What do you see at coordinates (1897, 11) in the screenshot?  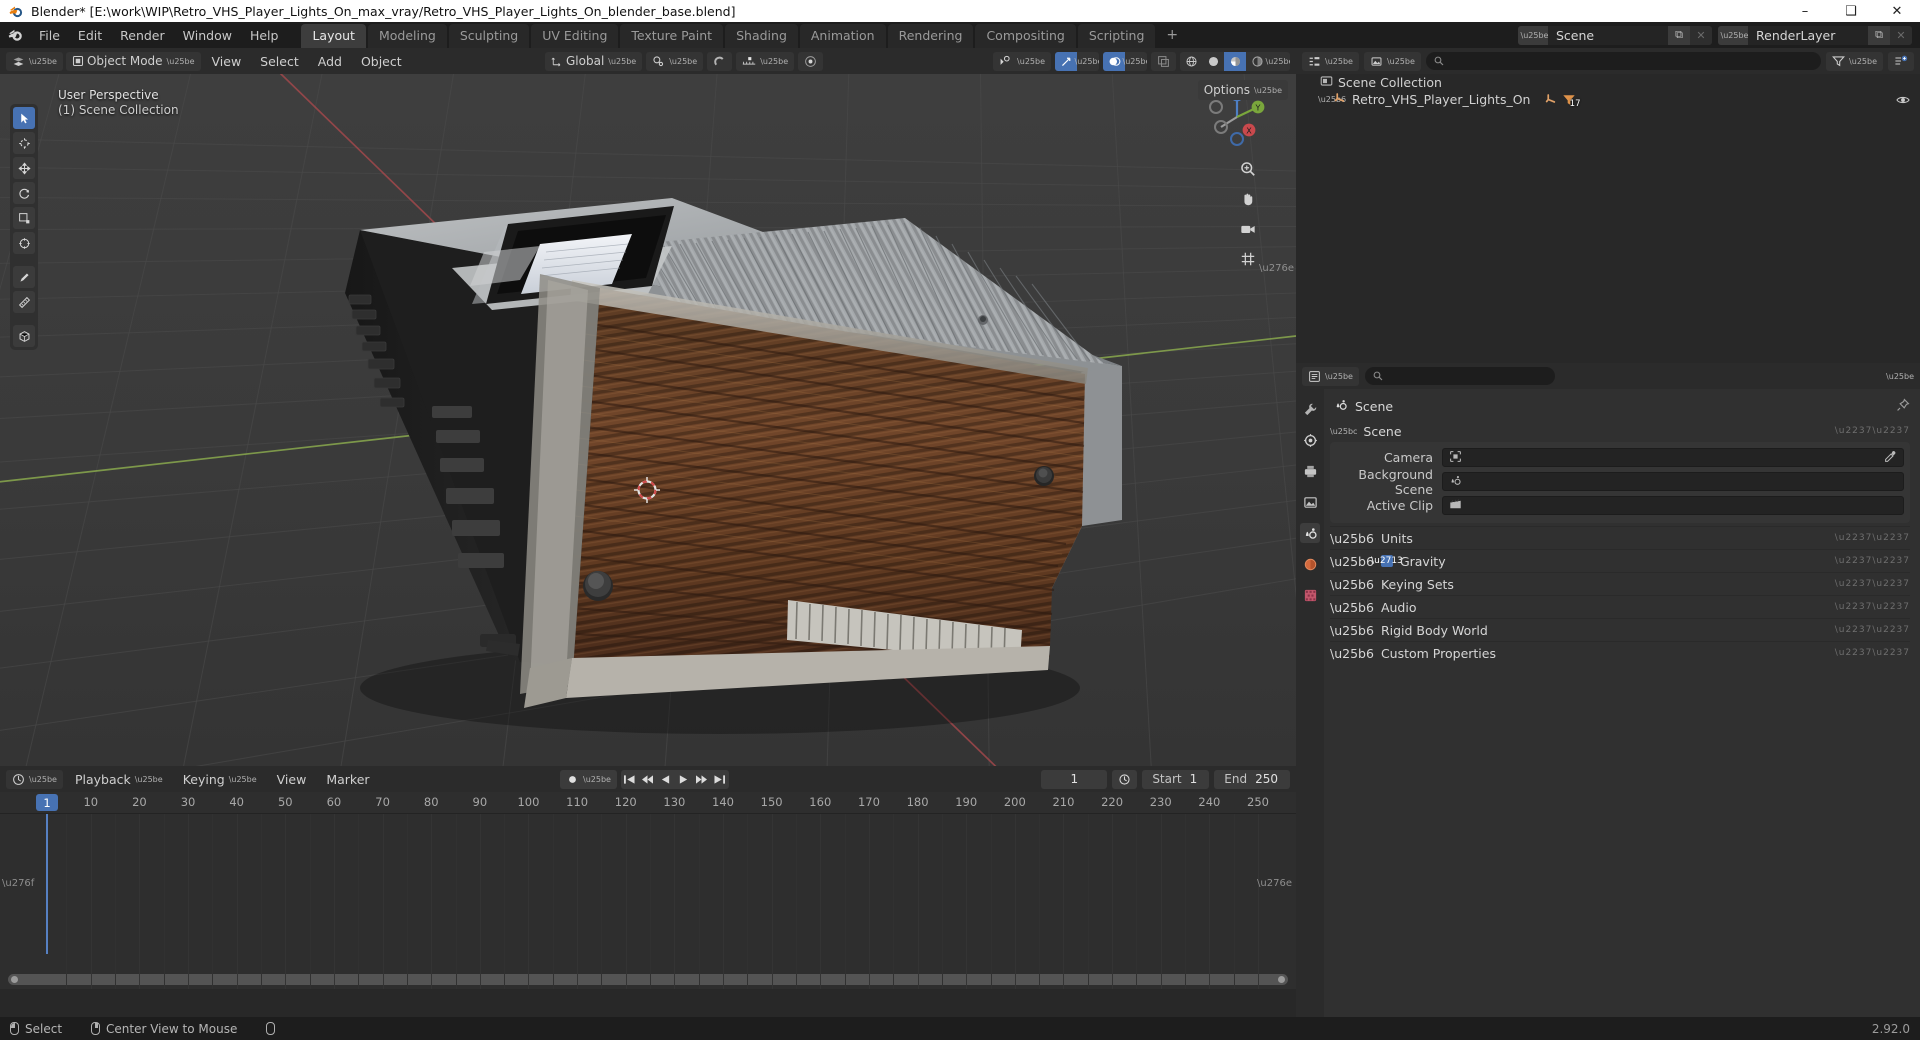 I see `close-button: ✕` at bounding box center [1897, 11].